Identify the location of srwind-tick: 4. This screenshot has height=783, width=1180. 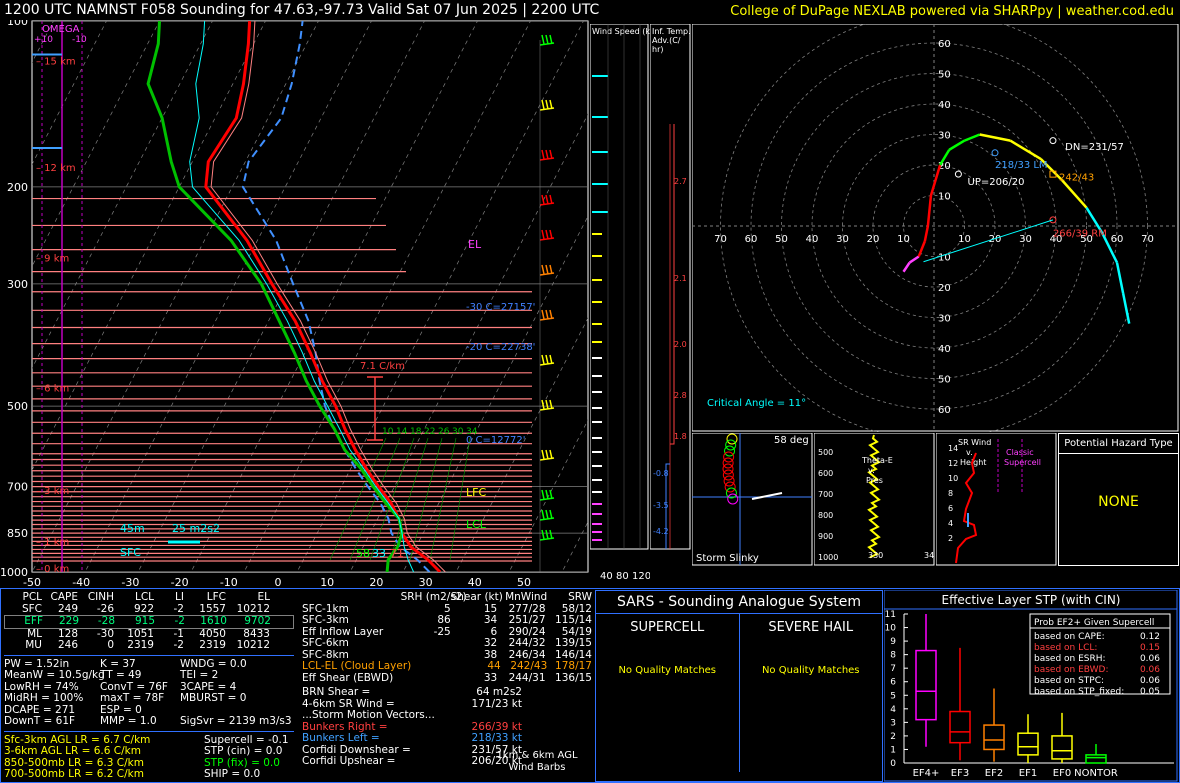
(950, 523).